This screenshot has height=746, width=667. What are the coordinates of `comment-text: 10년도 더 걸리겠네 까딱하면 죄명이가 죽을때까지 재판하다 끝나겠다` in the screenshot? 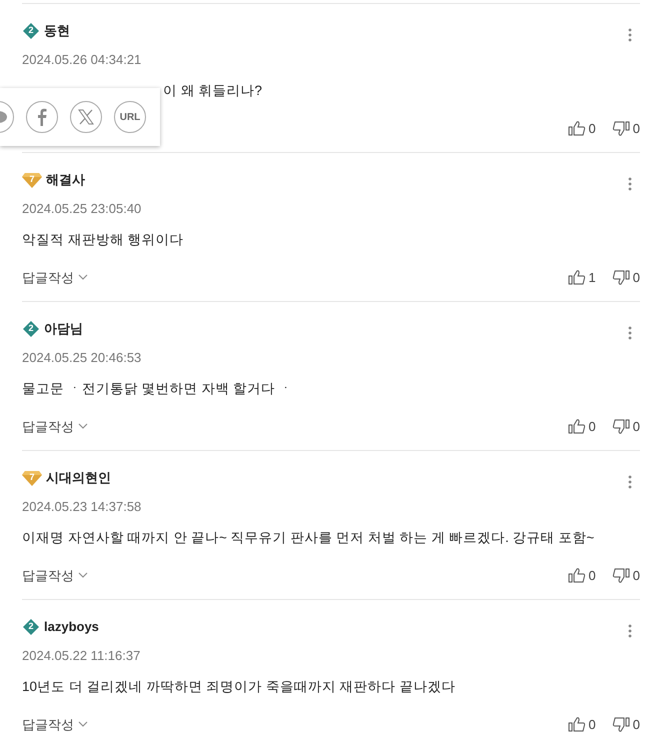 It's located at (239, 687).